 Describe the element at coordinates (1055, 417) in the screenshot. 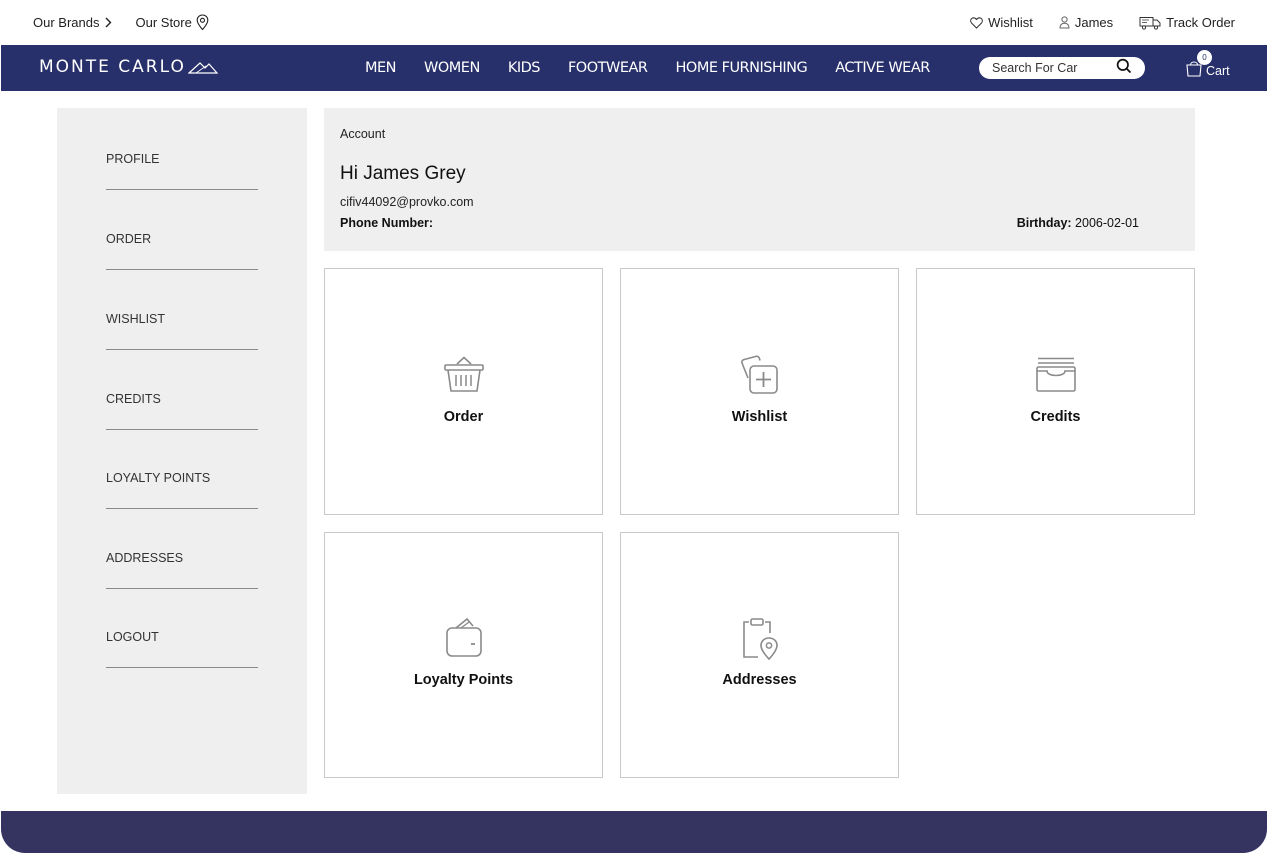

I see `credits-card-title: Credits` at that location.